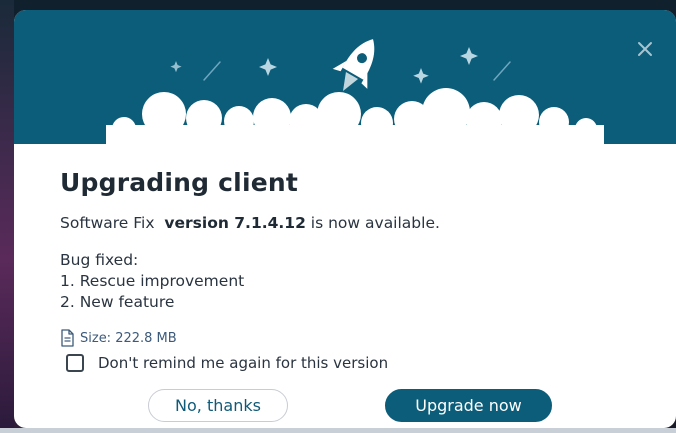  I want to click on dont-remind-label: Don't remind me again for this version, so click(243, 363).